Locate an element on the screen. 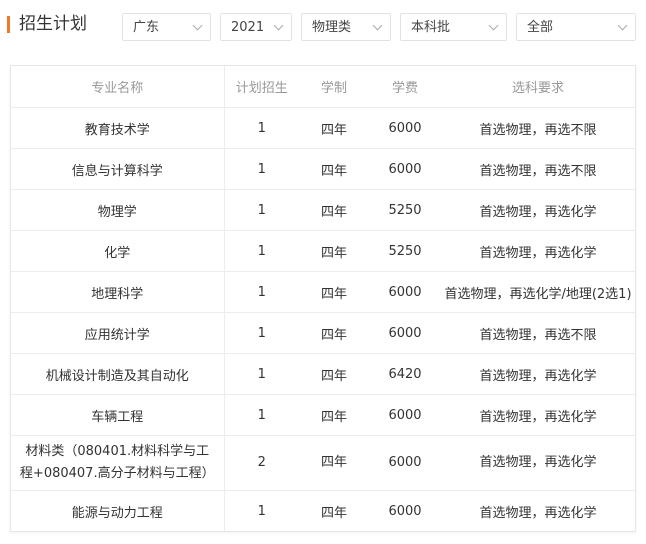 This screenshot has height=544, width=646. col-header-plan: 计划招生 is located at coordinates (261, 87).